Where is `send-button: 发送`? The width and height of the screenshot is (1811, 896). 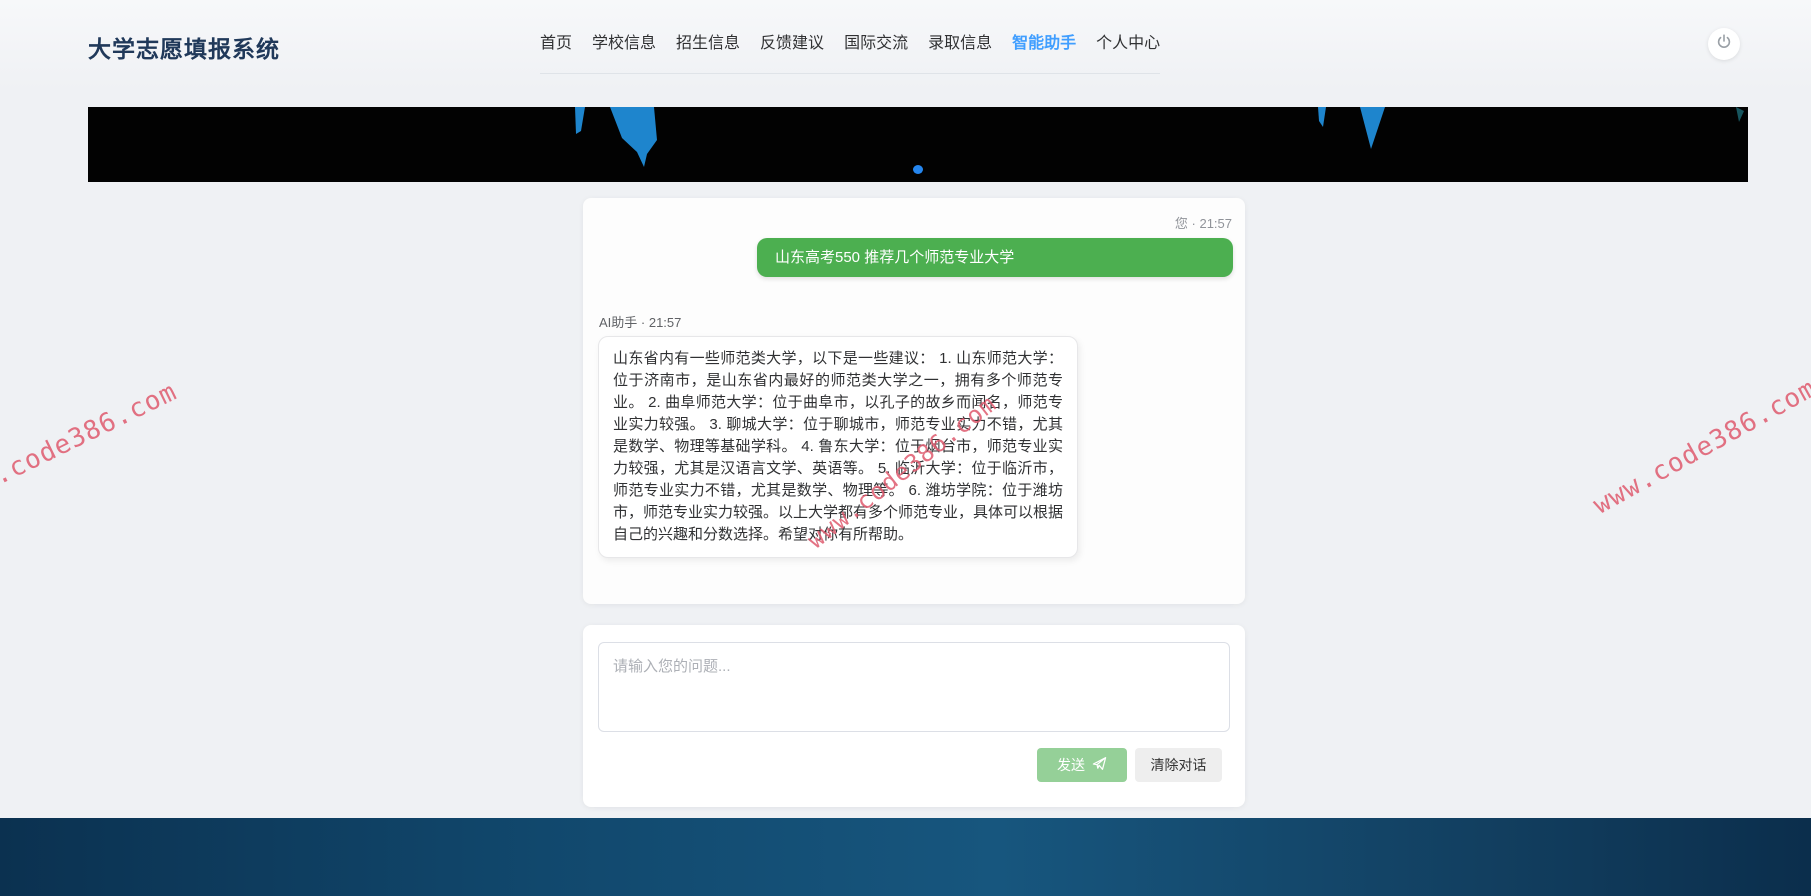
send-button: 发送 is located at coordinates (1082, 765).